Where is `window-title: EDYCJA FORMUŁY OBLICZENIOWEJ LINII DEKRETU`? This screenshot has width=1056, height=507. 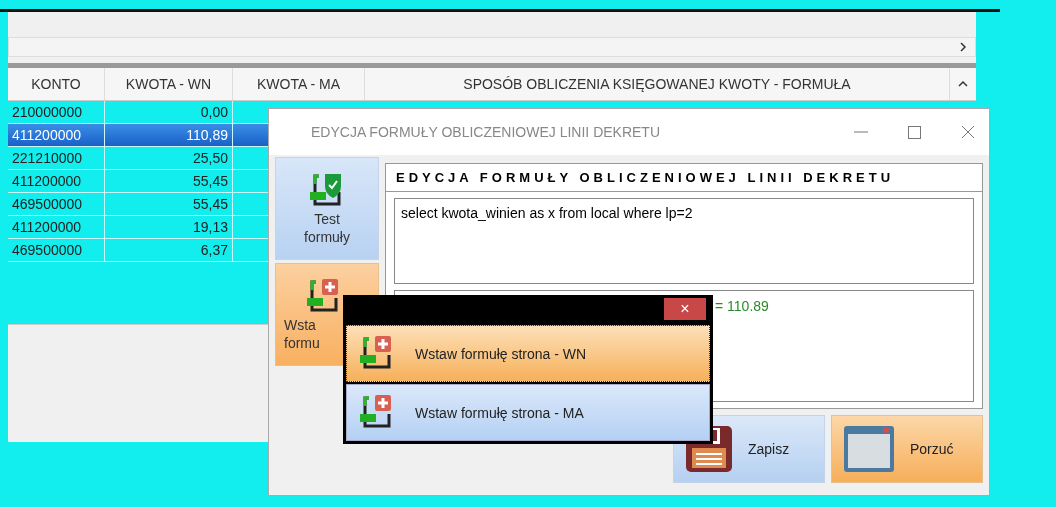
window-title: EDYCJA FORMUŁY OBLICZENIOWEJ LINII DEKRETU is located at coordinates (486, 132).